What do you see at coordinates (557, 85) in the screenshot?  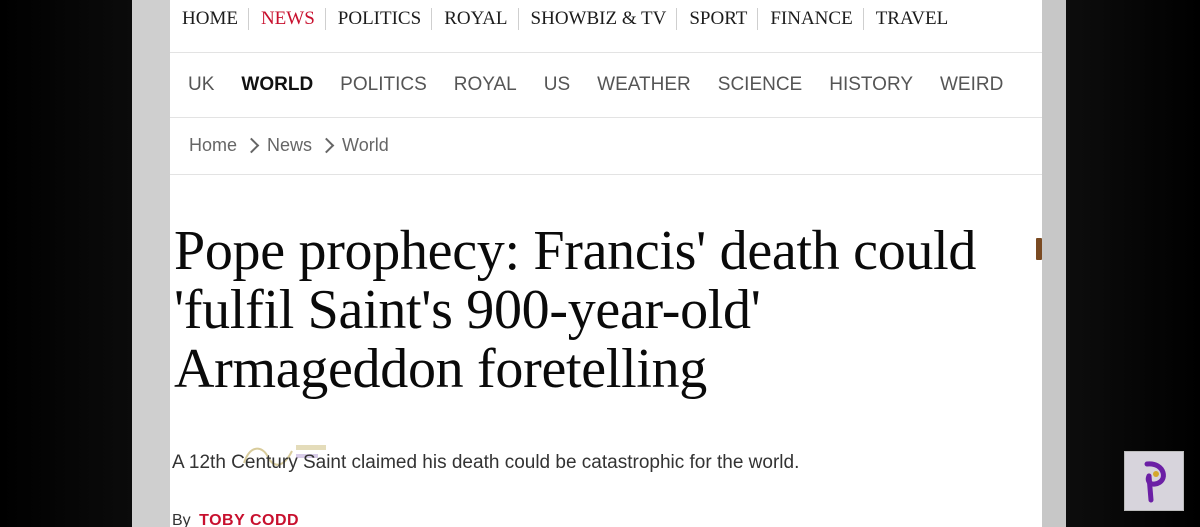 I see `sub-nav-us: US` at bounding box center [557, 85].